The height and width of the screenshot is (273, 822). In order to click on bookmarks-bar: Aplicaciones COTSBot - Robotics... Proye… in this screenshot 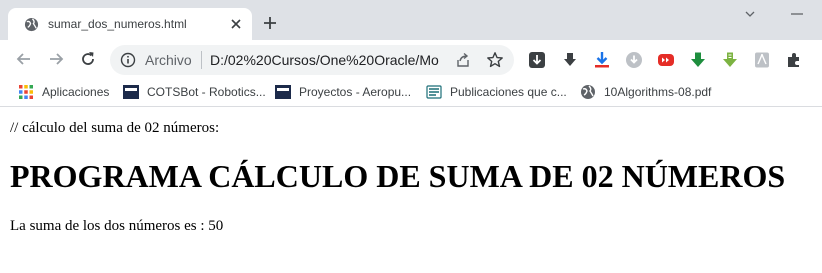, I will do `click(411, 92)`.